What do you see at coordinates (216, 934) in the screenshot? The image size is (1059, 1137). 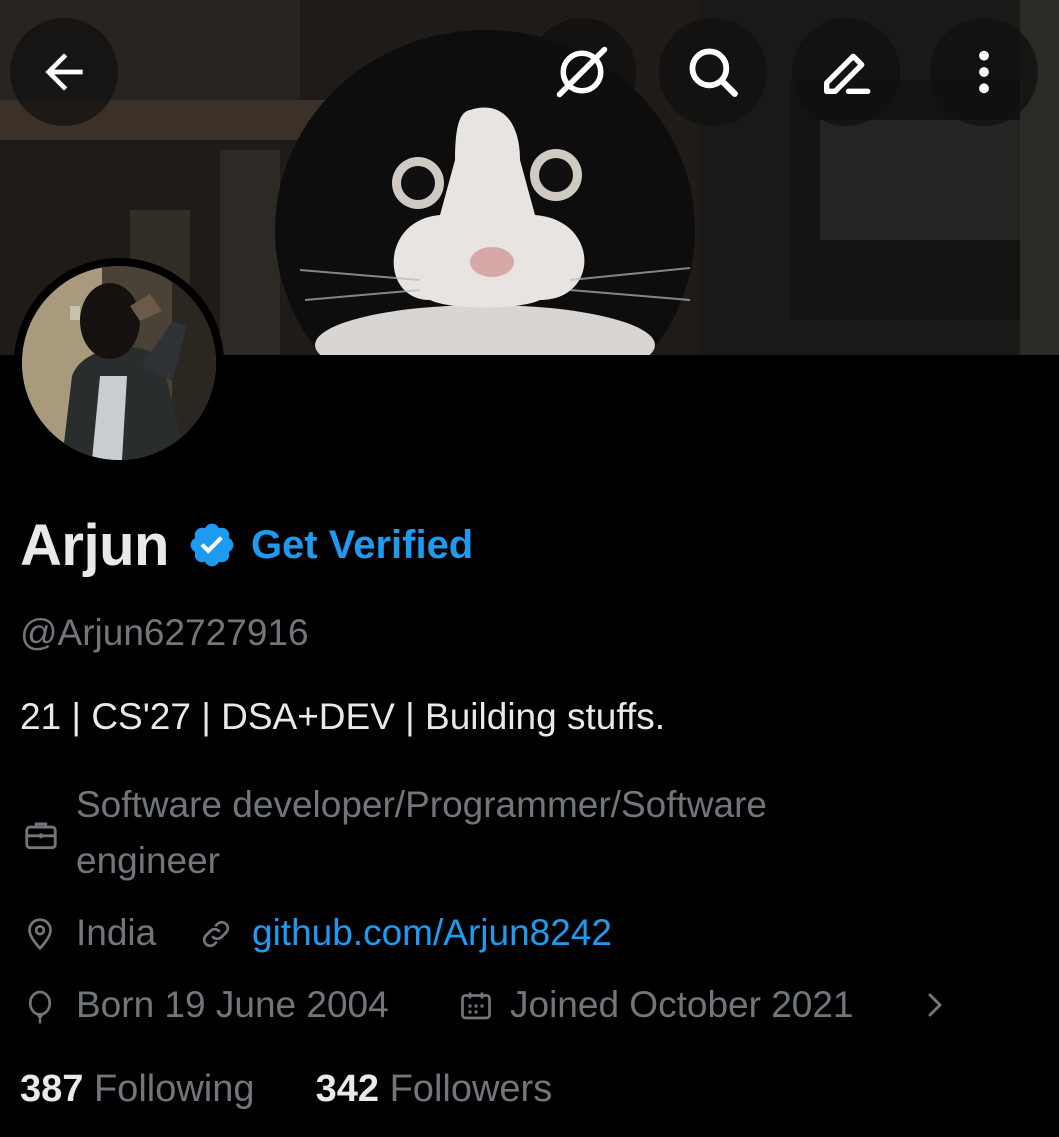 I see `link-icon` at bounding box center [216, 934].